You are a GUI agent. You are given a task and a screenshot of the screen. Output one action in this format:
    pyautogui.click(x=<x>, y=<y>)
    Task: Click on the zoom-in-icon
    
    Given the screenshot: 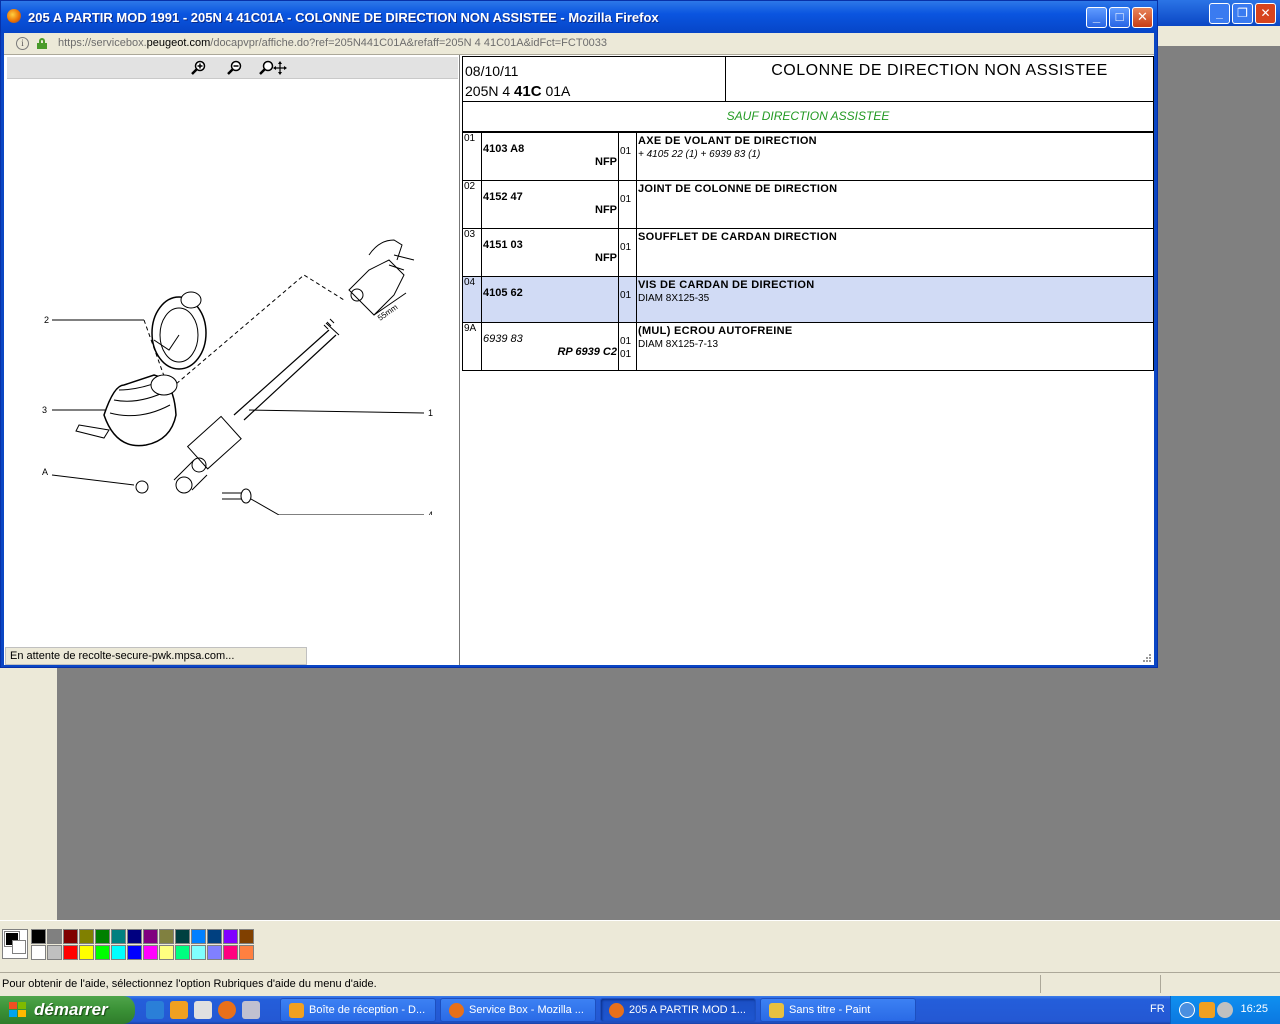 What is the action you would take?
    pyautogui.click(x=199, y=68)
    